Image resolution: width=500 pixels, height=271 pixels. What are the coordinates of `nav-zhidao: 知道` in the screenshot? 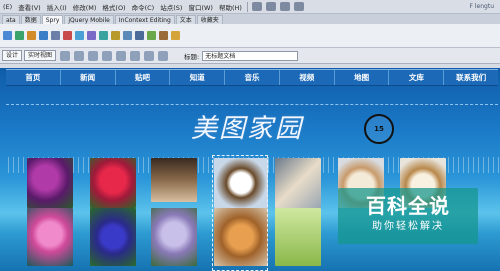 It's located at (198, 77).